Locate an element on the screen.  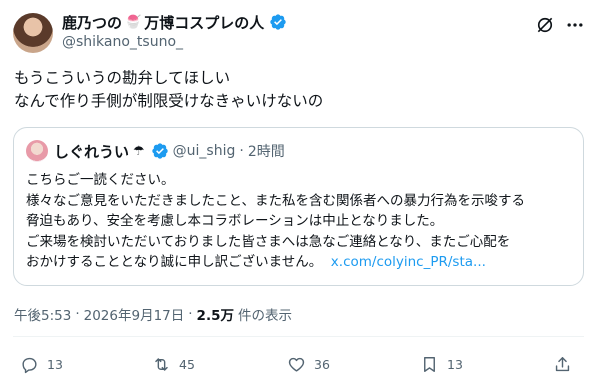
post-date: 2026年9月17日 is located at coordinates (134, 314).